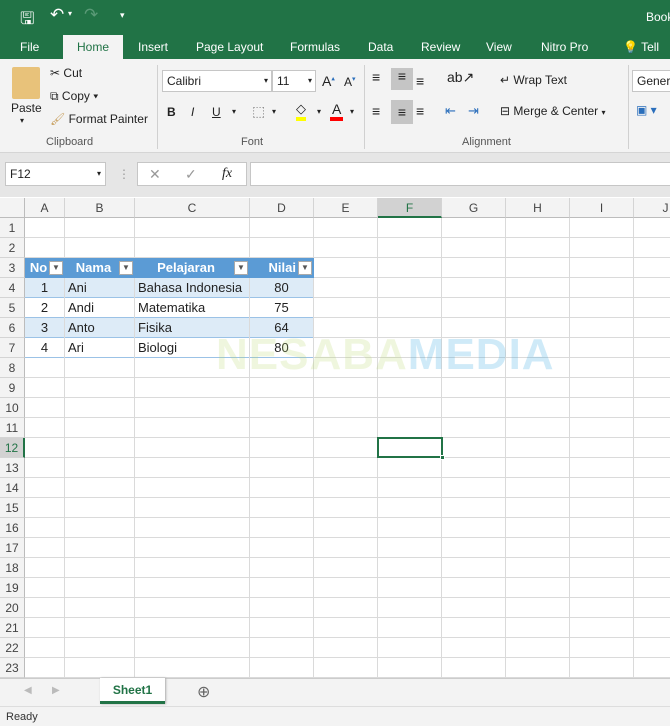 The height and width of the screenshot is (727, 670). Describe the element at coordinates (66, 73) in the screenshot. I see `cut-button: ✂ Cut` at that location.